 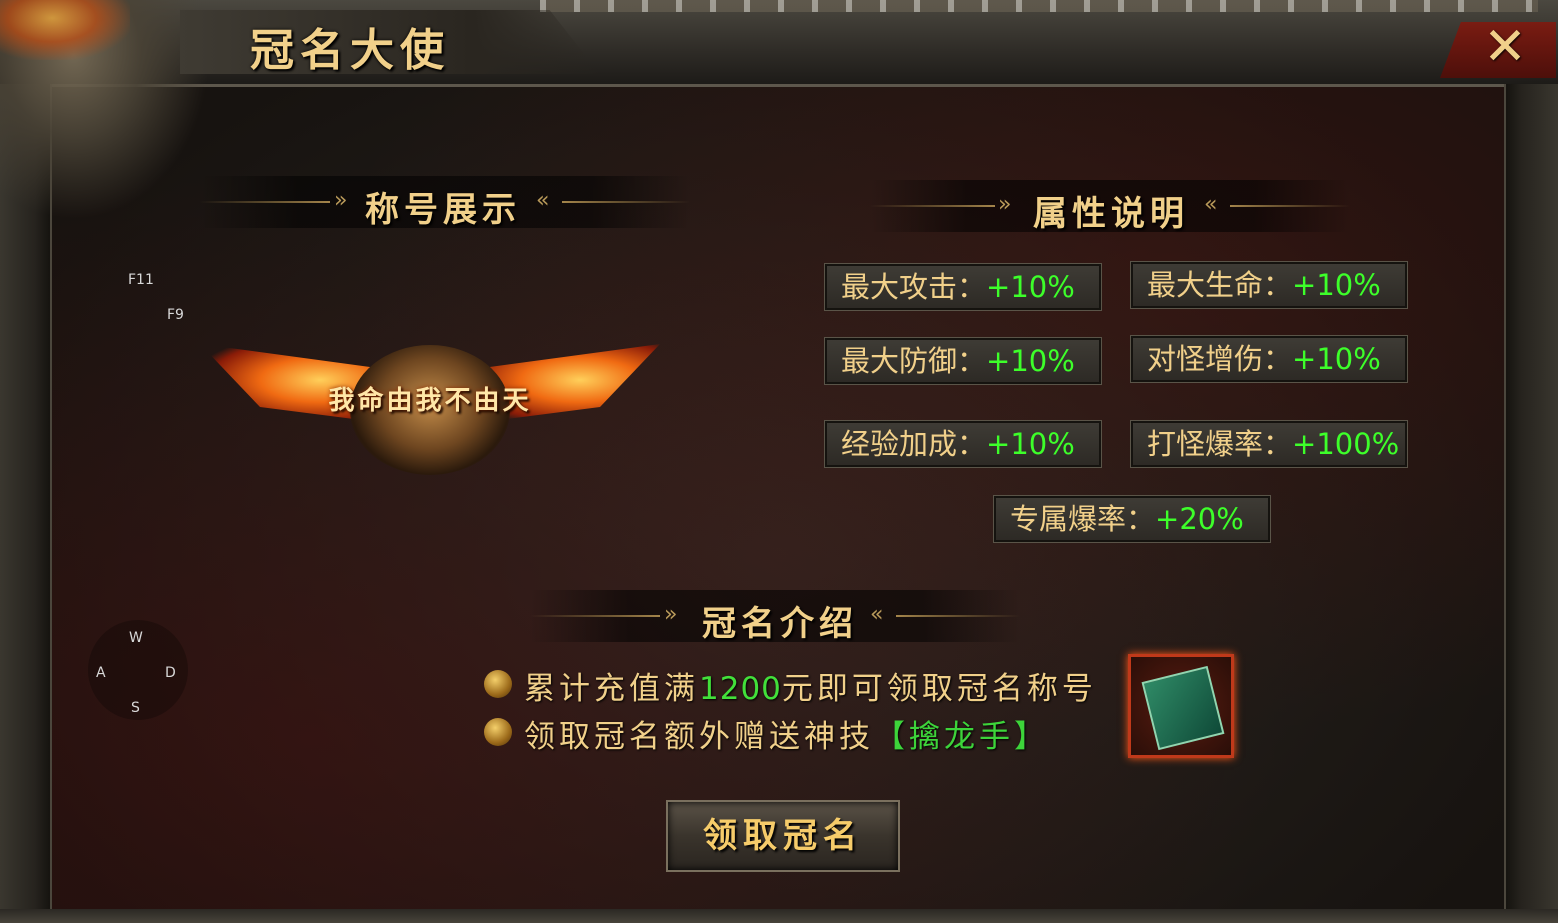 What do you see at coordinates (914, 361) in the screenshot?
I see `attr-label: 最大防御：` at bounding box center [914, 361].